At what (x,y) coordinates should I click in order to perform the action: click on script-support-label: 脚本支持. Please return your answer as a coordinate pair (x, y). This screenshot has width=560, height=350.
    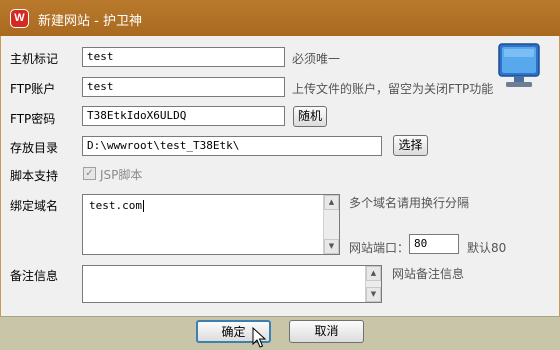
    Looking at the image, I should click on (34, 176).